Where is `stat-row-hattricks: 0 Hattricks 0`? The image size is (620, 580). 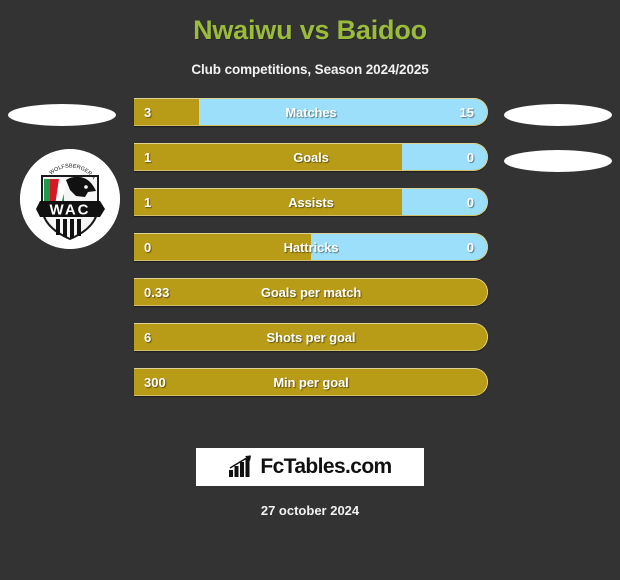 stat-row-hattricks: 0 Hattricks 0 is located at coordinates (311, 247).